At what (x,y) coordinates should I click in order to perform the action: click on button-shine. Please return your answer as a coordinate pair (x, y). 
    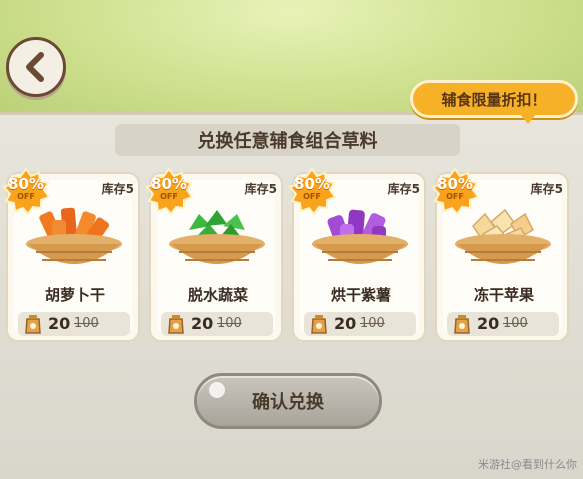
    Looking at the image, I should click on (217, 390).